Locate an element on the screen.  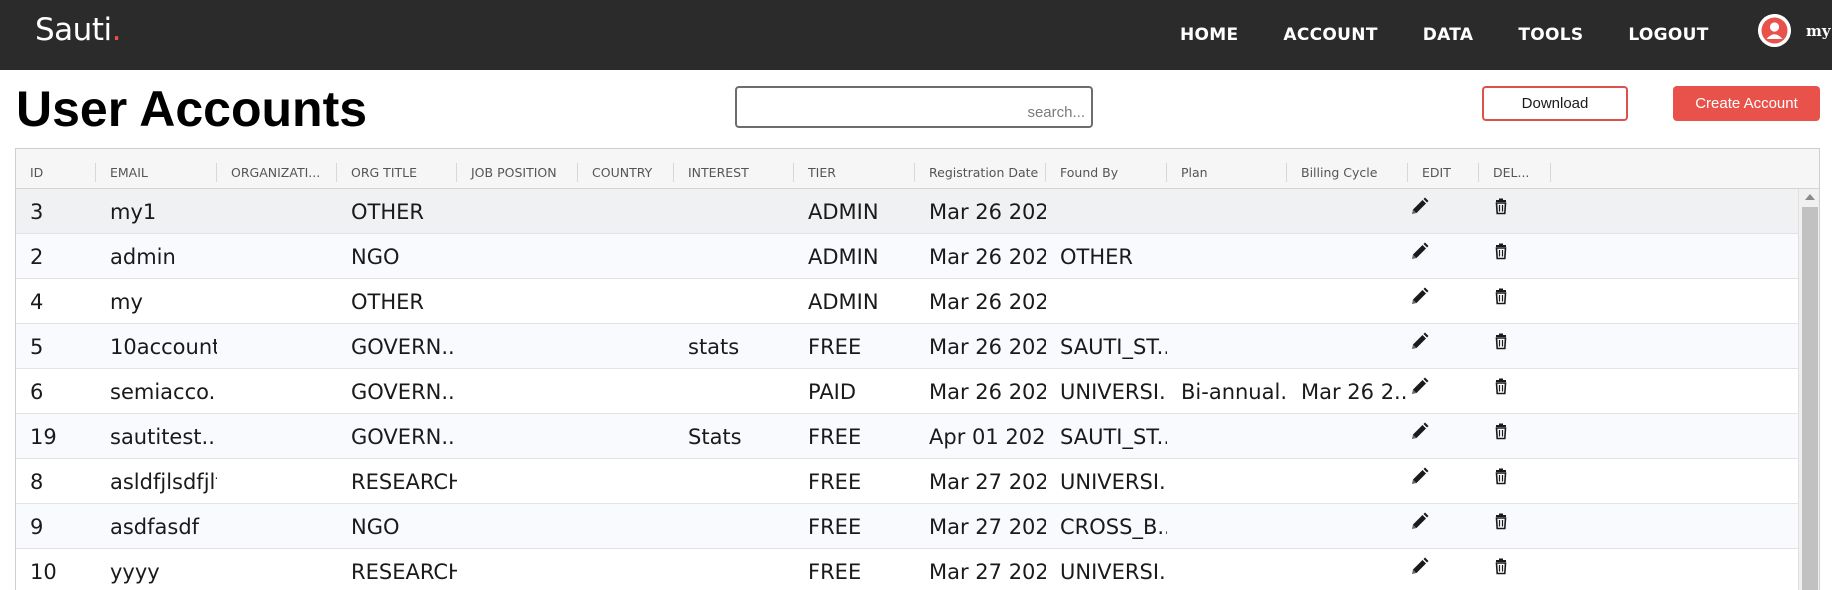
nav-link-home: HOME is located at coordinates (1209, 35).